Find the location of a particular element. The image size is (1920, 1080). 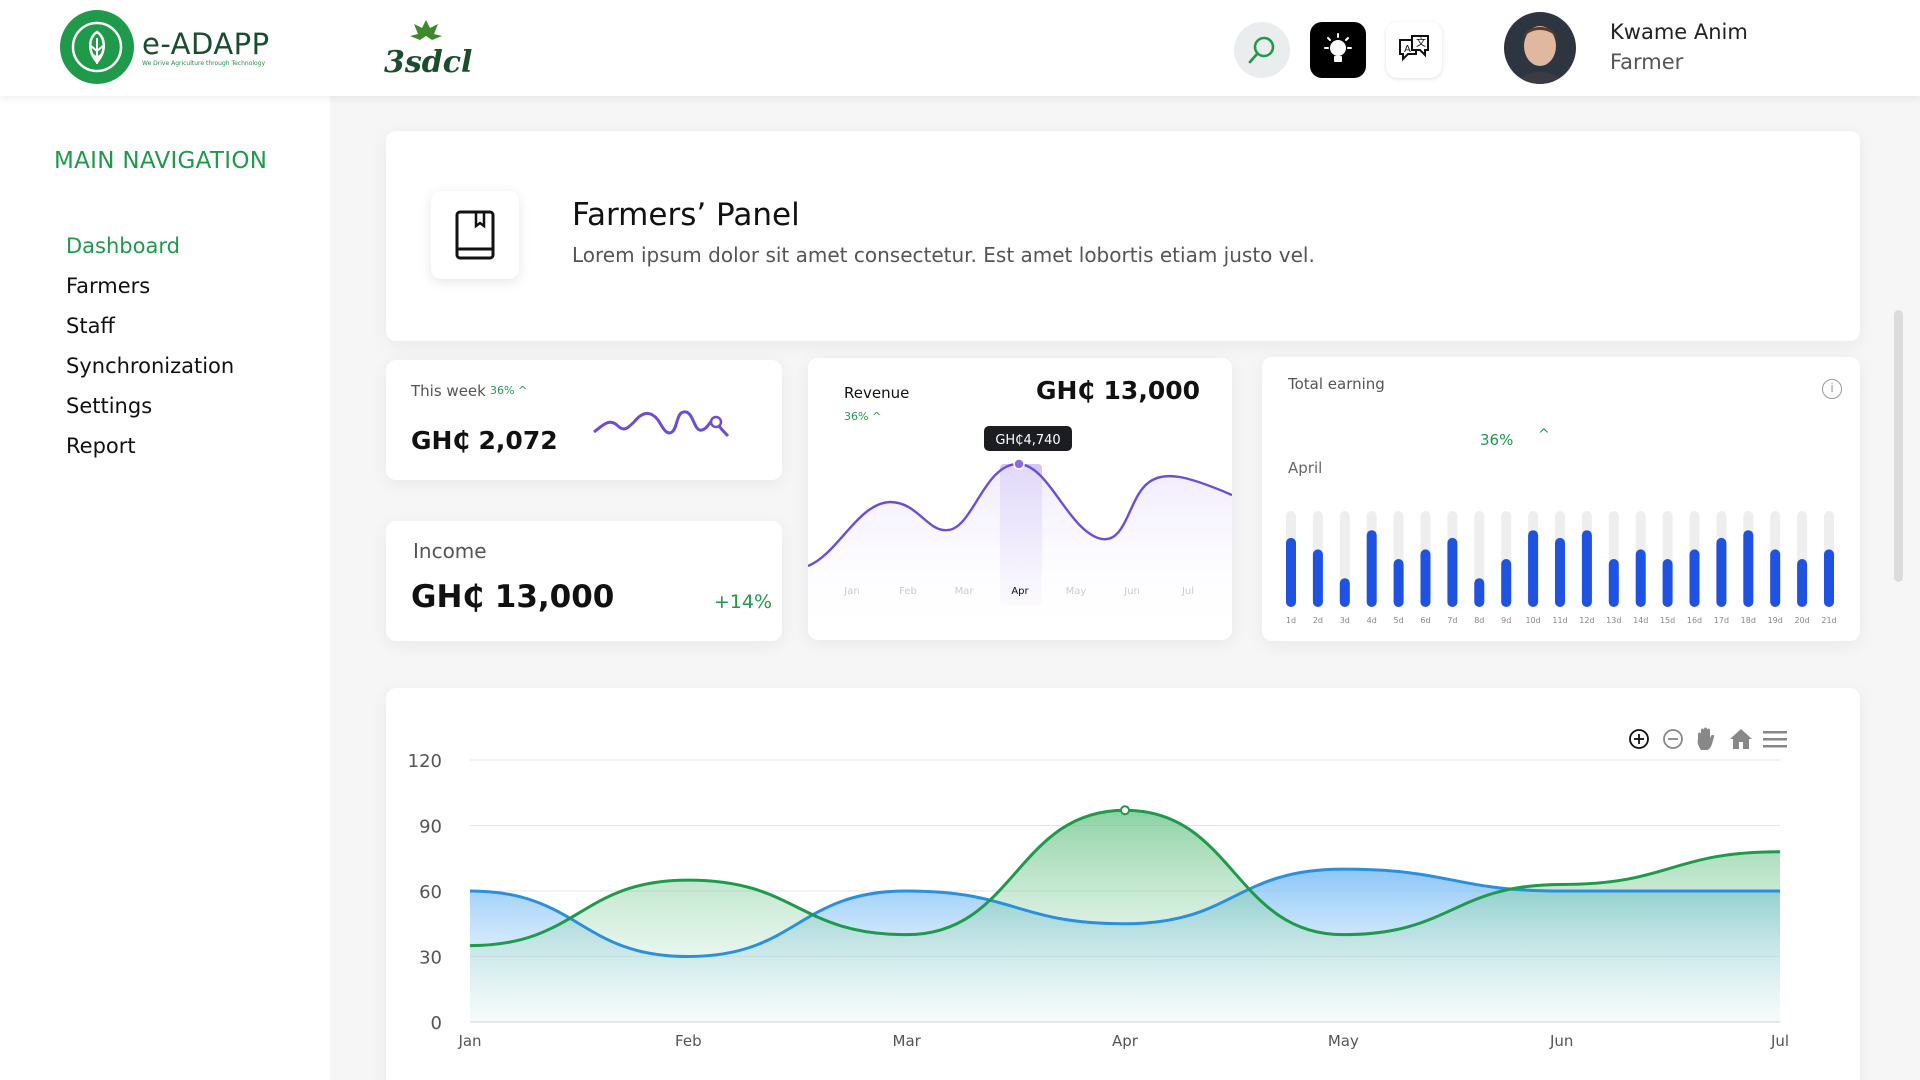

week-value: GH₵ 2,072 is located at coordinates (484, 440).